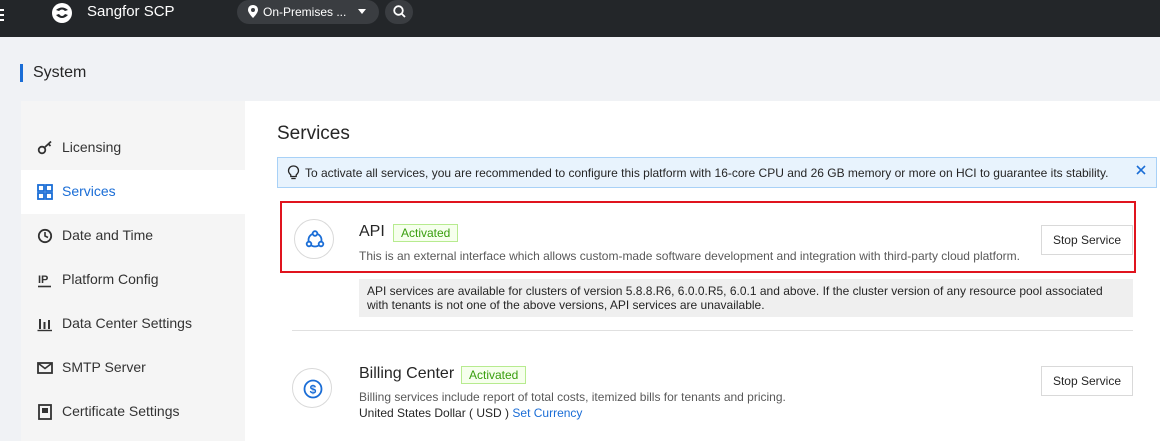  What do you see at coordinates (92, 147) in the screenshot?
I see `sidebar-item-label: Licensing` at bounding box center [92, 147].